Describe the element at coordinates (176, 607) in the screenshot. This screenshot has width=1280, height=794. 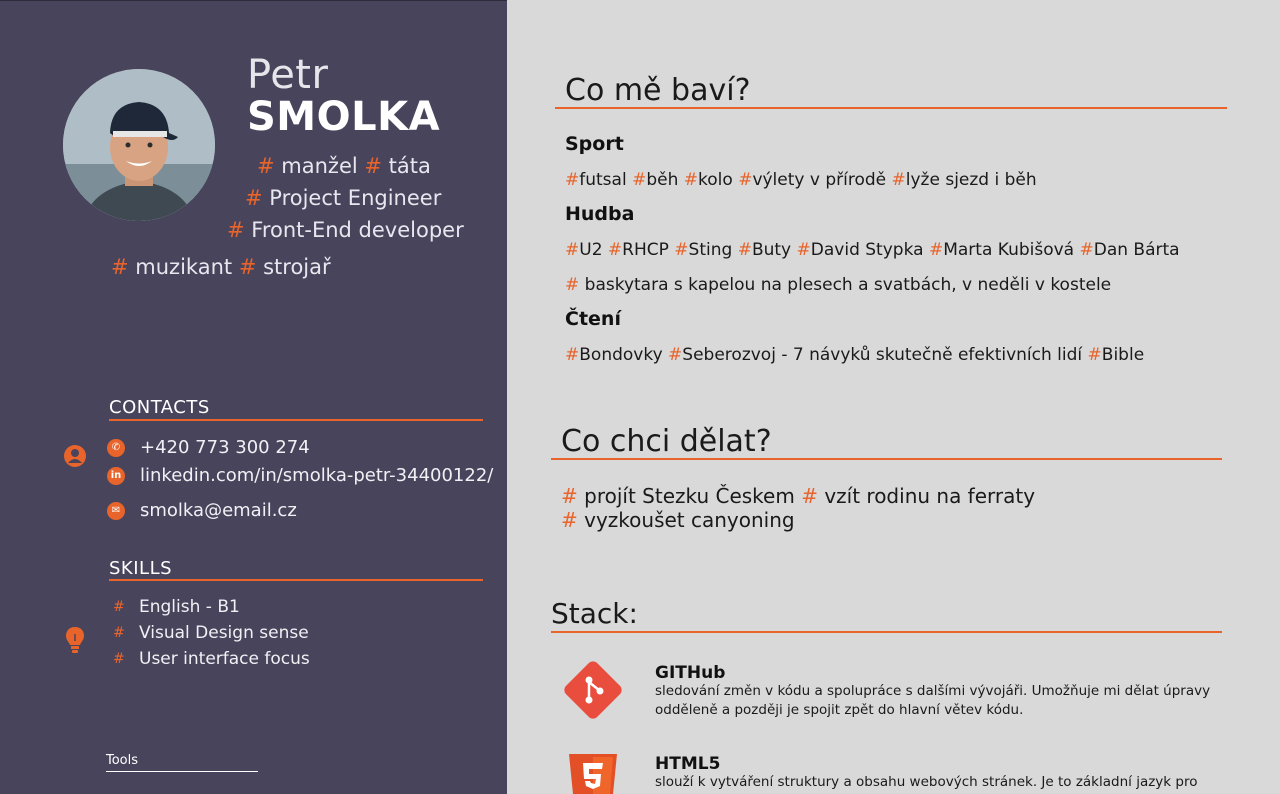
I see `skill-item: # English - B1` at that location.